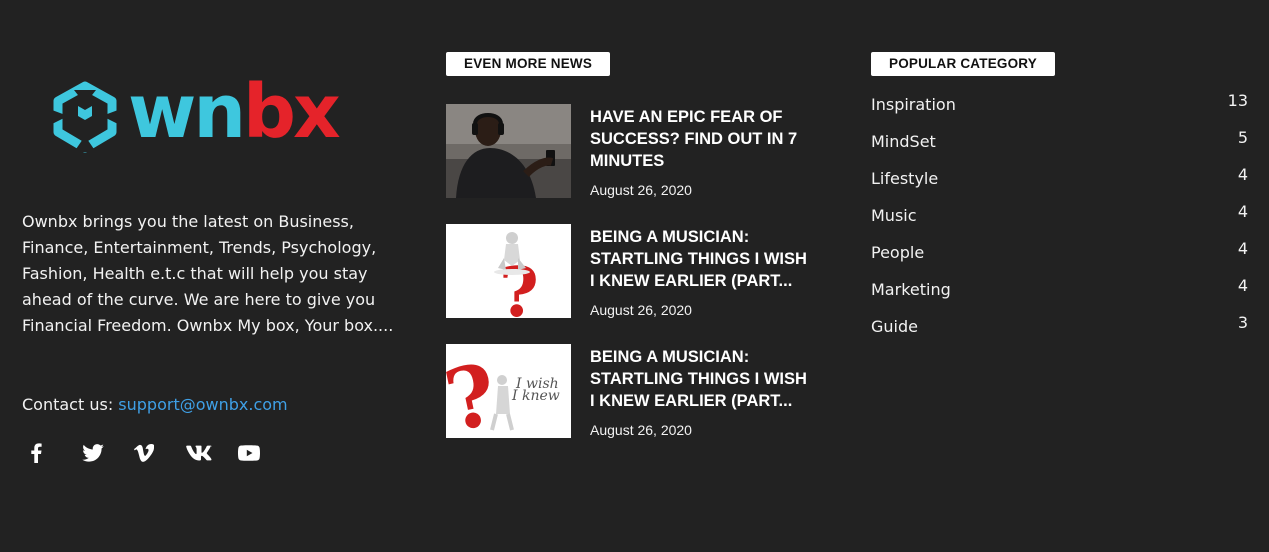 Image resolution: width=1269 pixels, height=552 pixels. Describe the element at coordinates (508, 391) in the screenshot. I see `news-thumbnail-i-wish-i-knew: ? I wish I knew` at that location.